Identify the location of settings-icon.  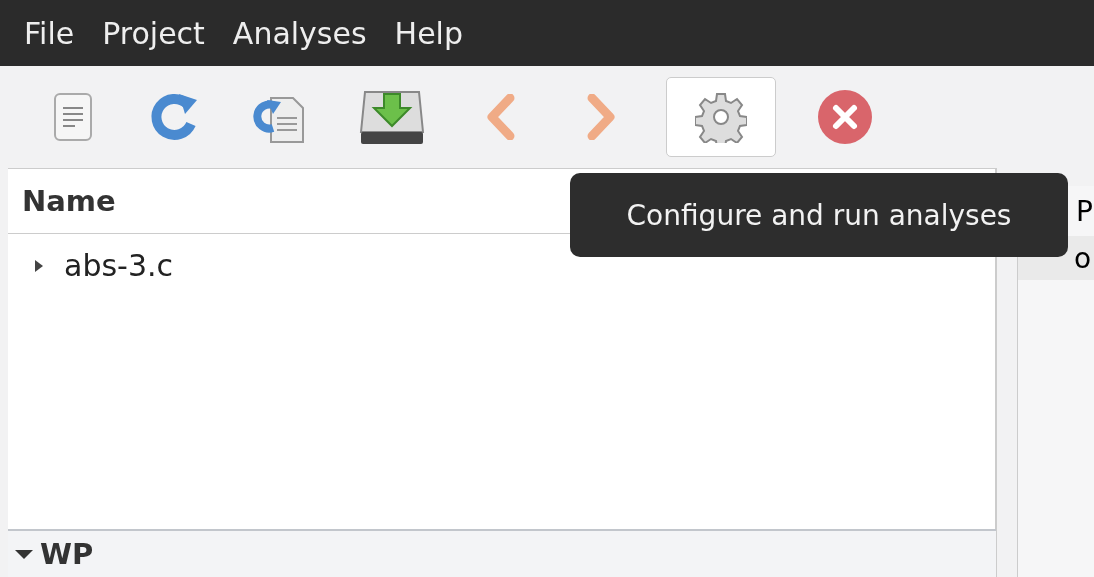
(721, 117).